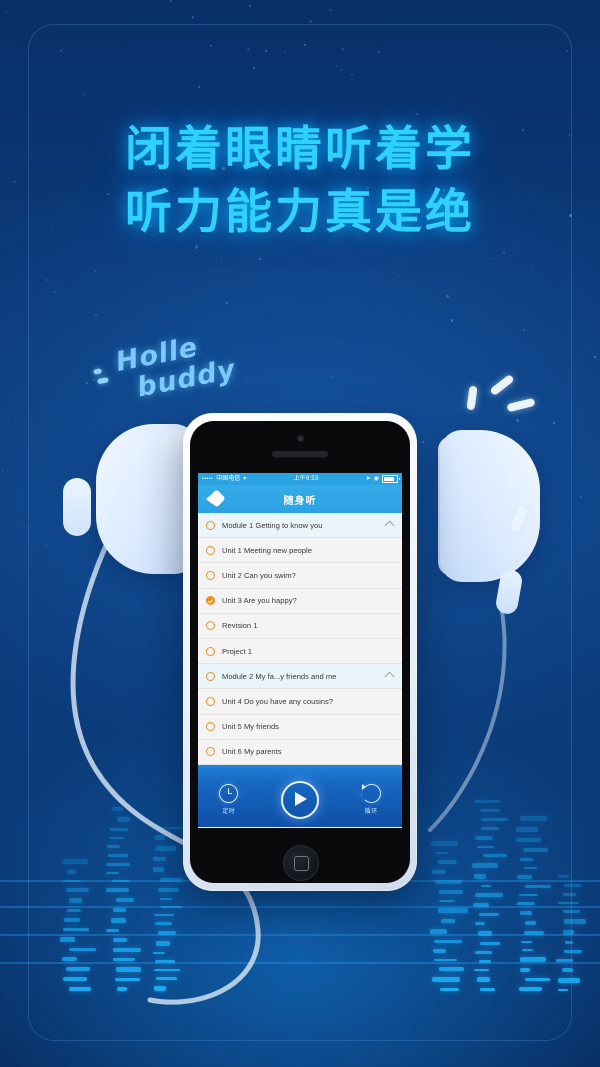 This screenshot has height=1067, width=600. I want to click on loop-label: 循环, so click(371, 812).